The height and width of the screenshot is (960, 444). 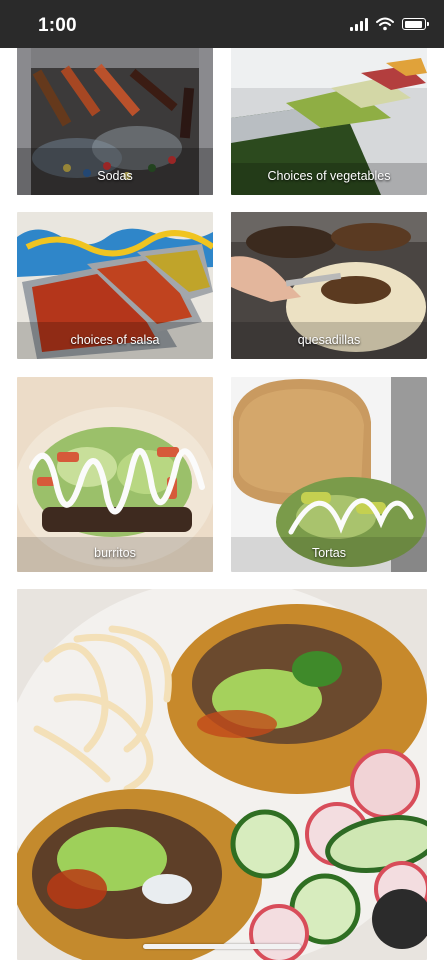 I want to click on gallery-item-label: quesadillas, so click(x=329, y=340).